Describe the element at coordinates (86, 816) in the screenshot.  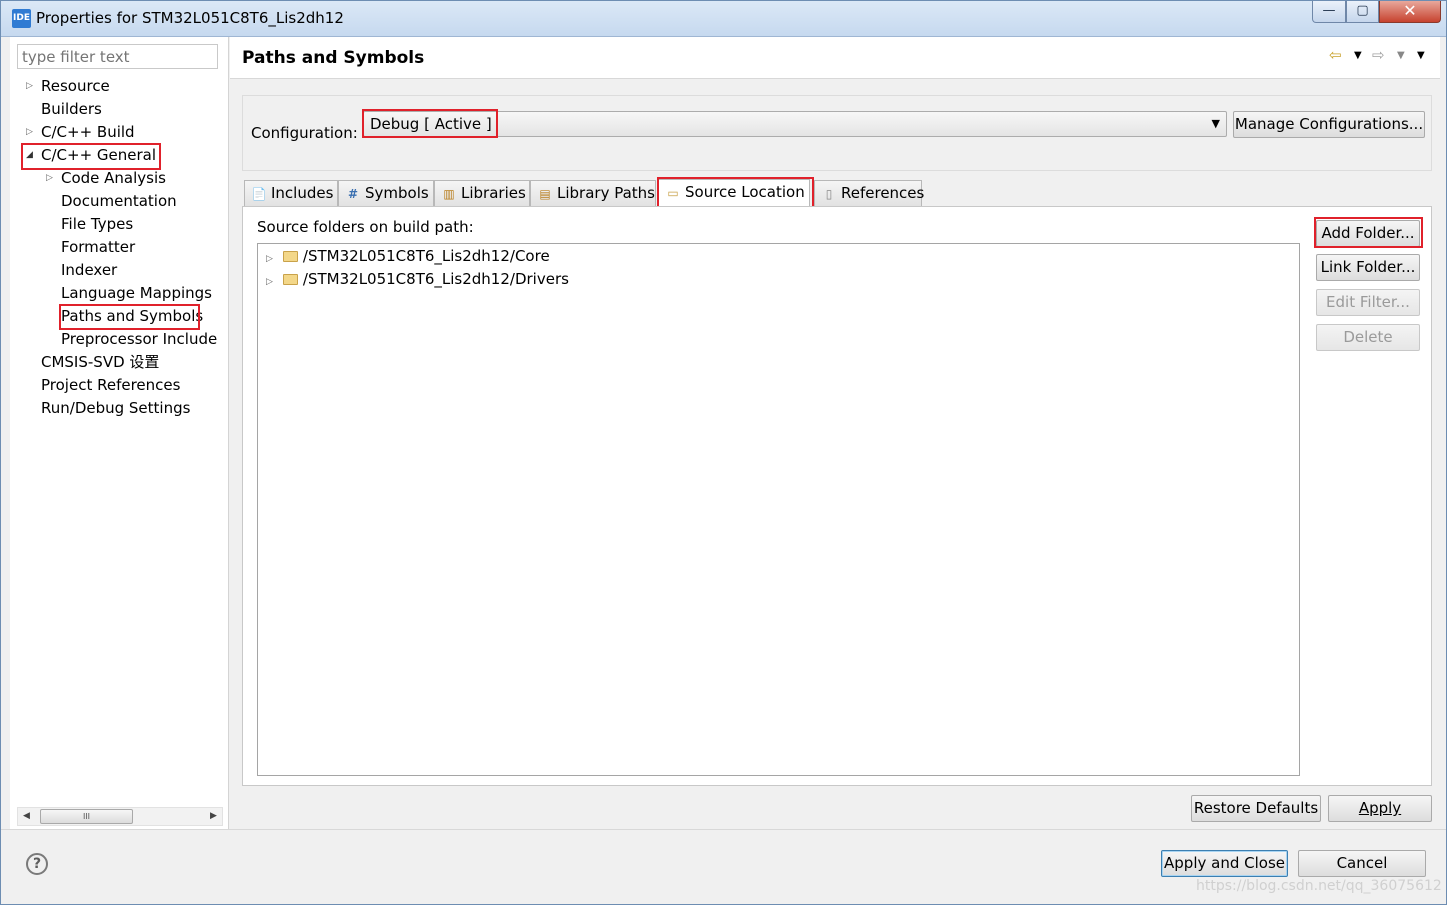
I see `scroll-thumb: III` at that location.